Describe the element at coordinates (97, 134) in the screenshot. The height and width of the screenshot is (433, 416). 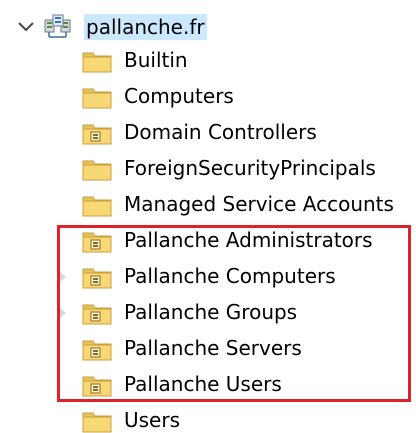
I see `ou-folder-icon` at that location.